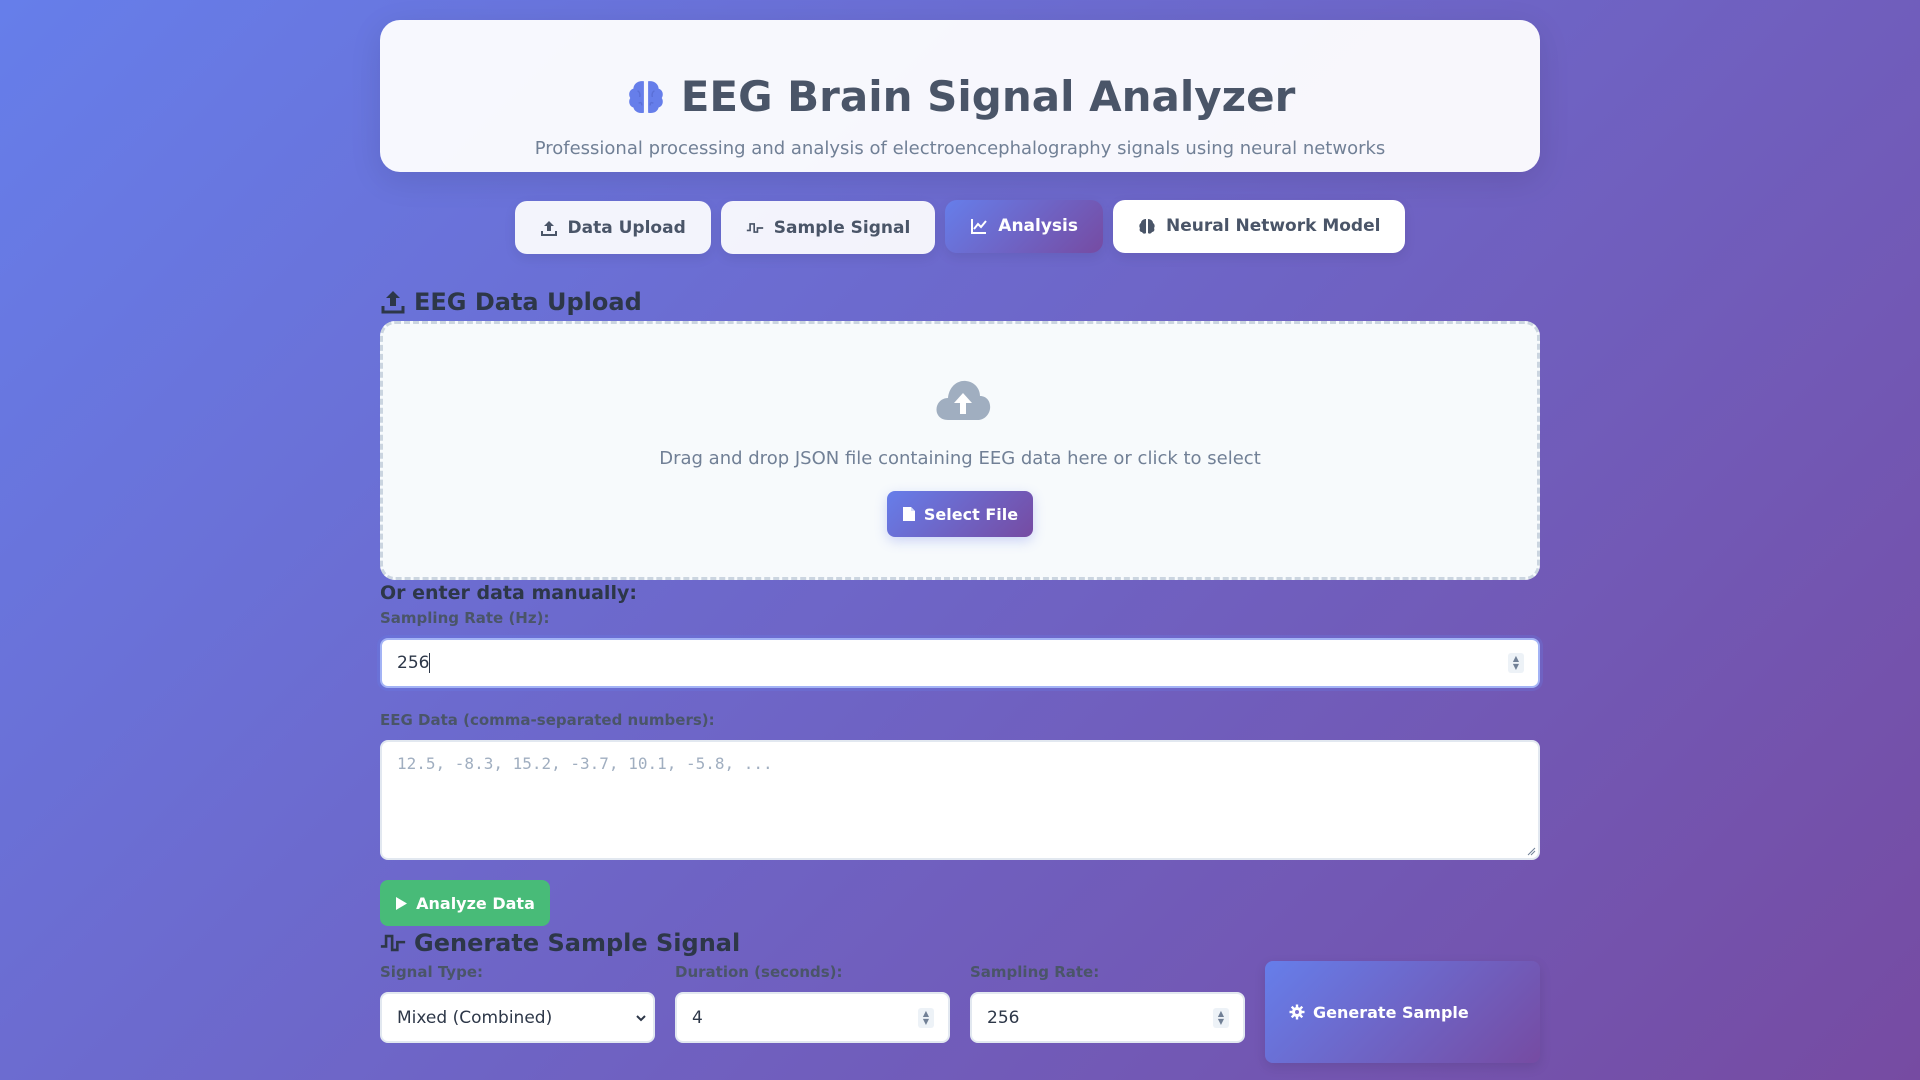 This screenshot has height=1080, width=1920. I want to click on tab-label: Data Upload, so click(626, 227).